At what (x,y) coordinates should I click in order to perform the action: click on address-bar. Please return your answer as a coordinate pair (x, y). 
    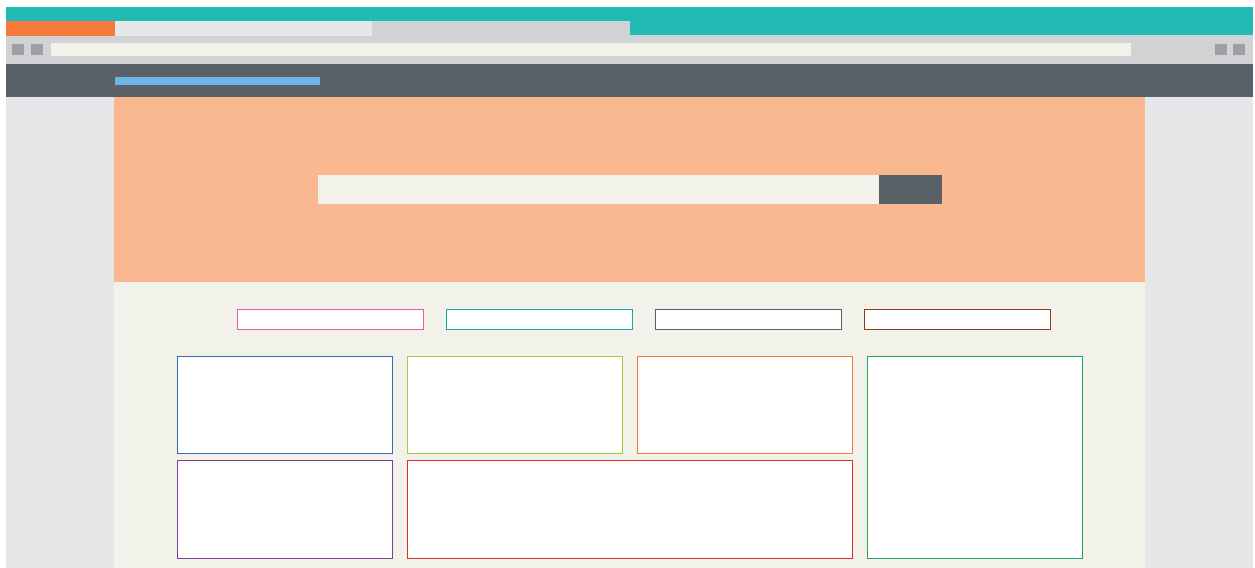
    Looking at the image, I should click on (591, 49).